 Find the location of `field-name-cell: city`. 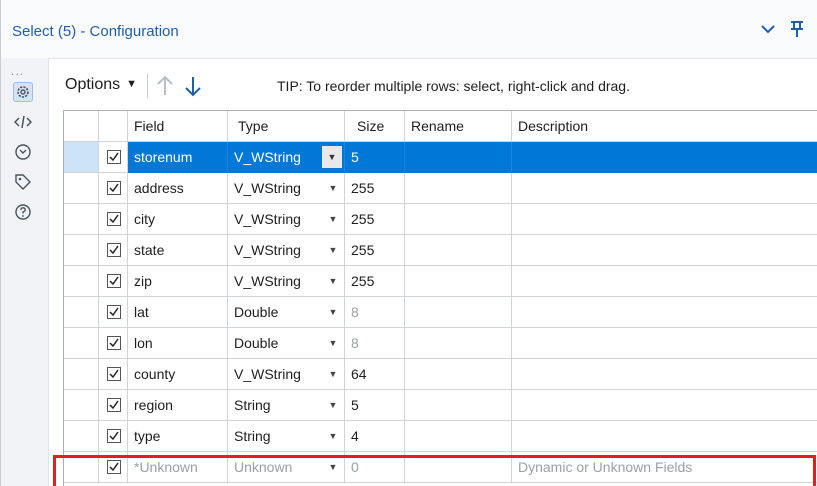

field-name-cell: city is located at coordinates (178, 219).